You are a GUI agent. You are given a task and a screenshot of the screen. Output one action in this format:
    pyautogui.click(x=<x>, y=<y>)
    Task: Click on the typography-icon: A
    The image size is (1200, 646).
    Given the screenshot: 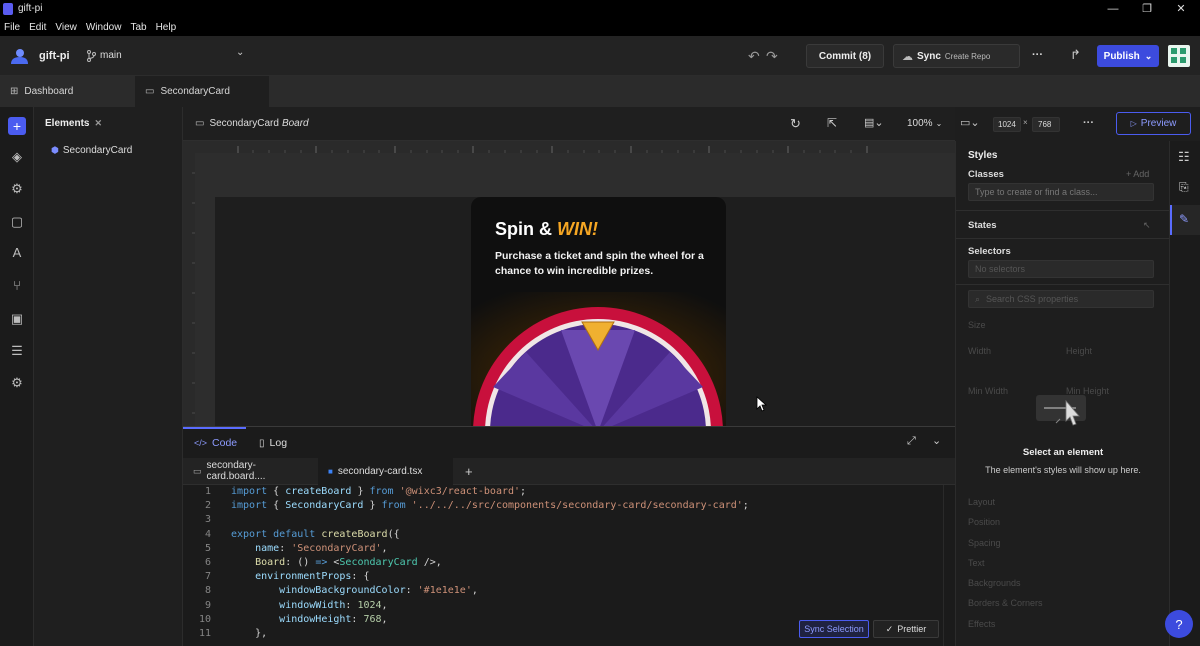 What is the action you would take?
    pyautogui.click(x=17, y=253)
    